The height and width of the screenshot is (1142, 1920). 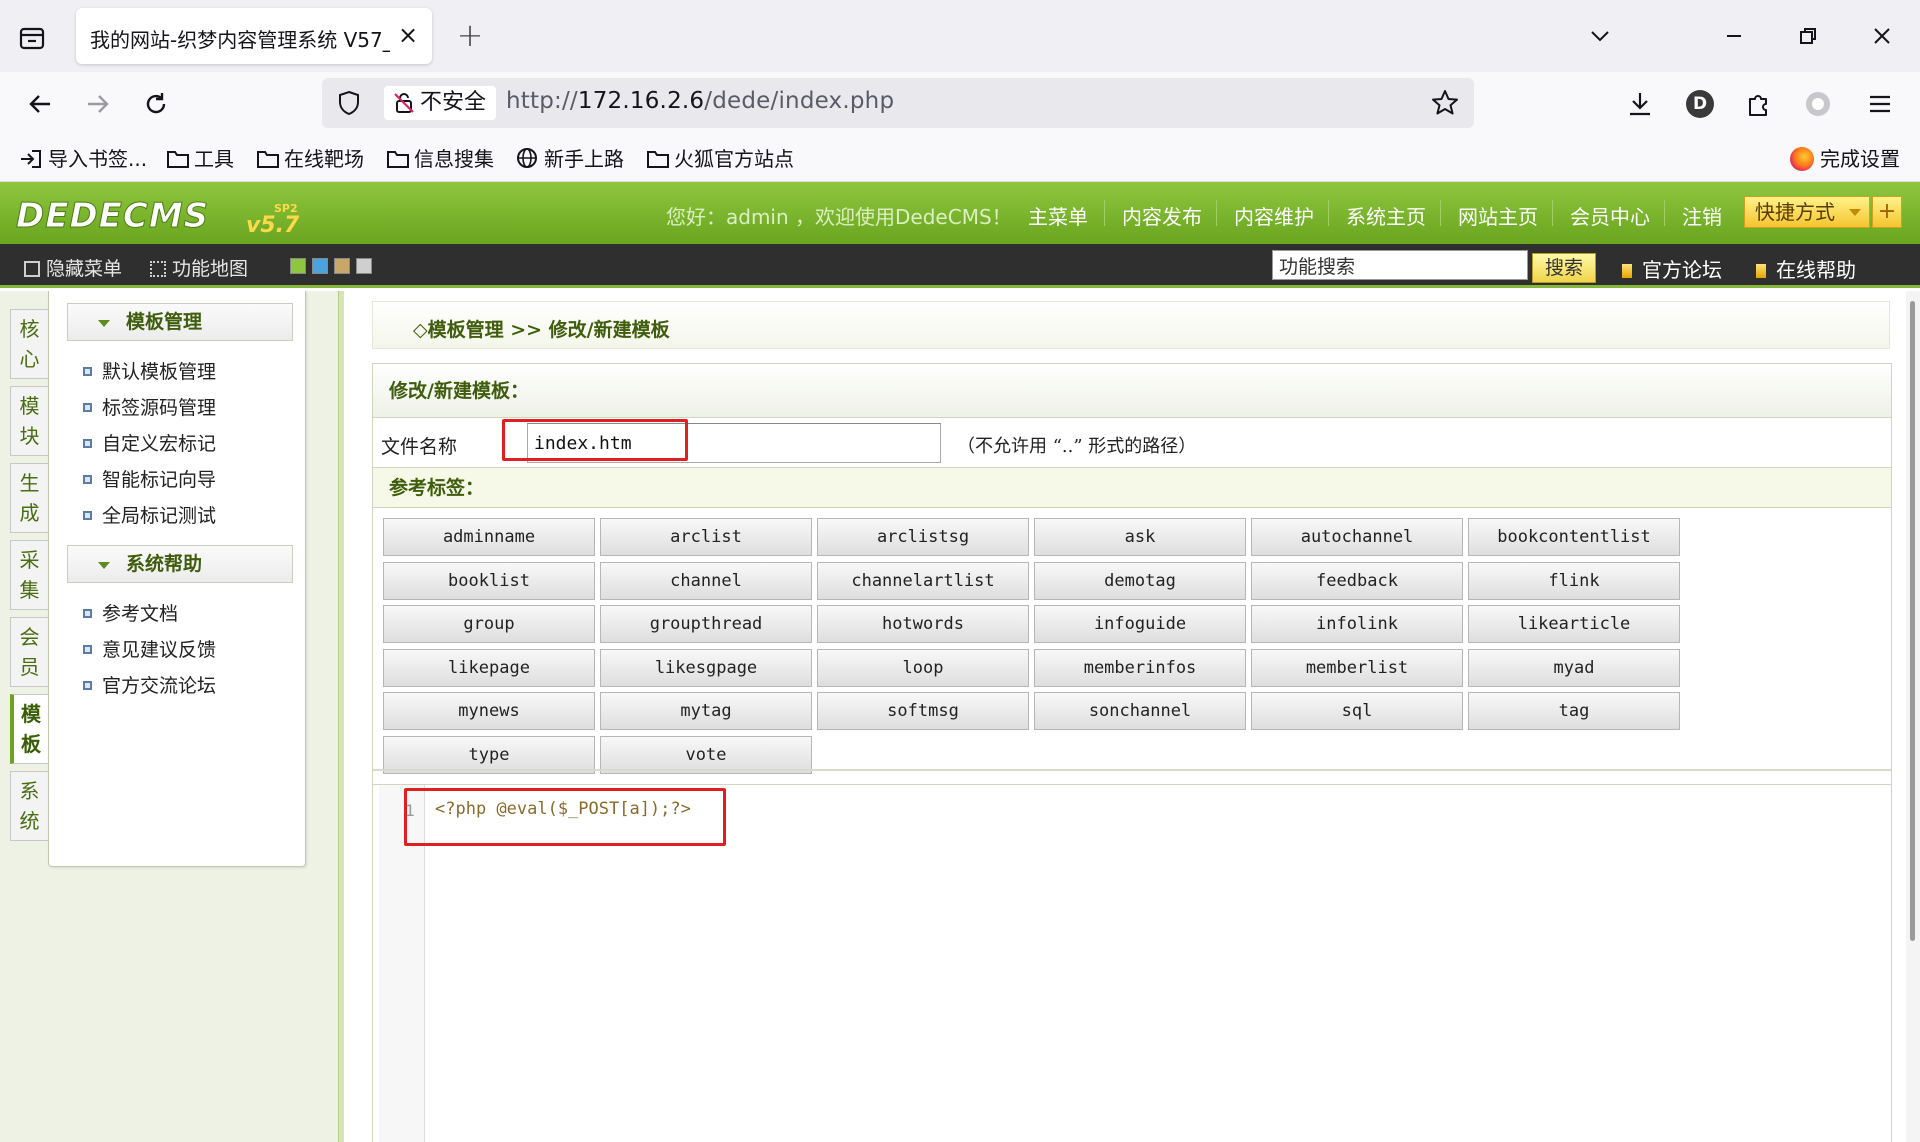 I want to click on tag-button: ask, so click(x=1140, y=537).